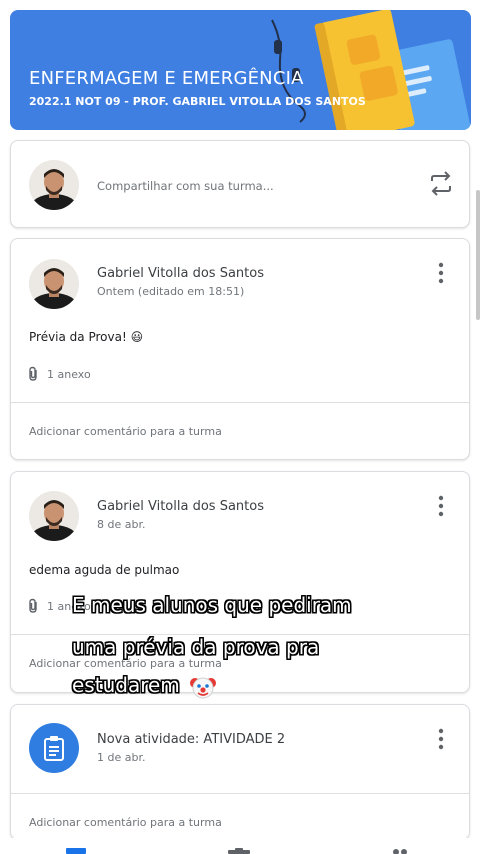  I want to click on class-title: ENFERMAGEM E EMERGÊNCIA, so click(166, 78).